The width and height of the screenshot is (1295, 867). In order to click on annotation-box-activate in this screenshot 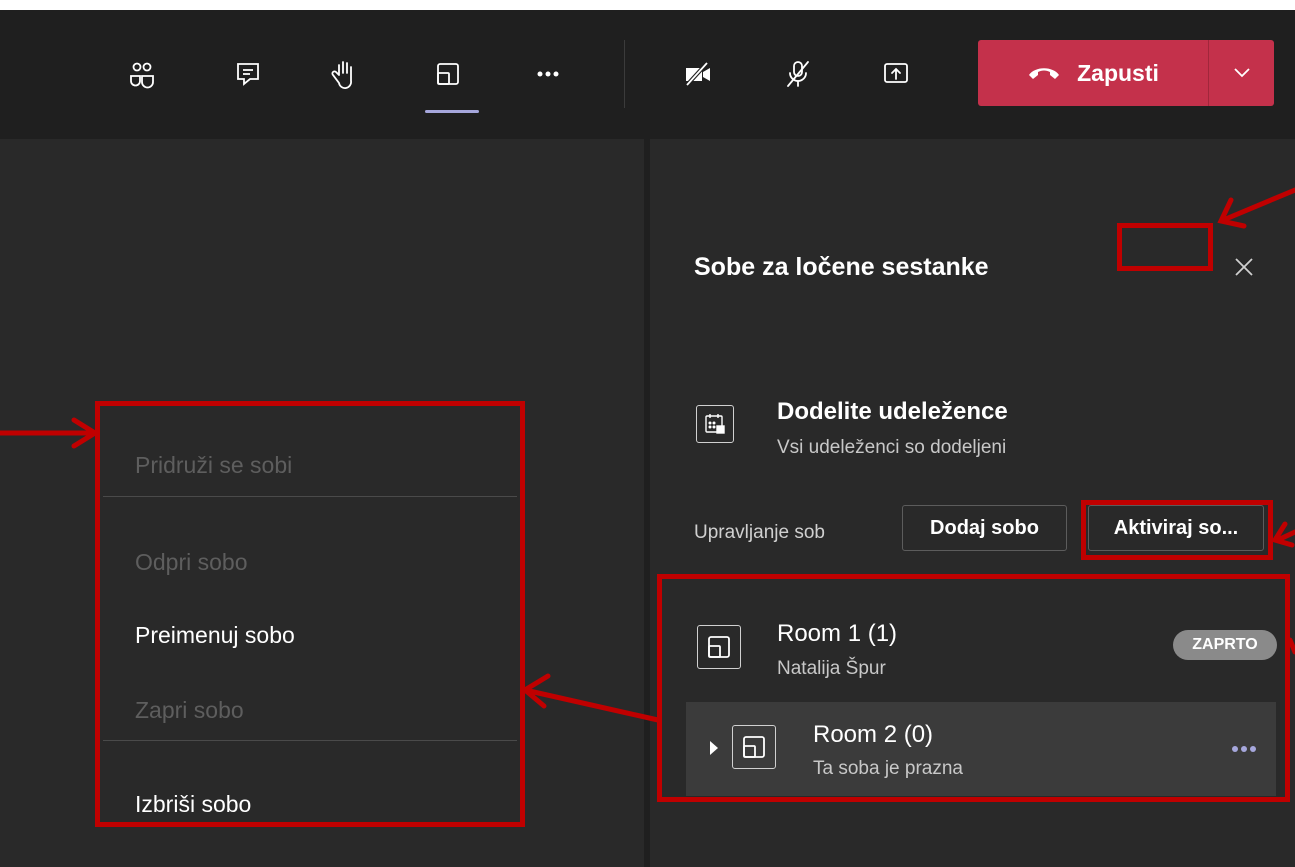, I will do `click(1177, 530)`.